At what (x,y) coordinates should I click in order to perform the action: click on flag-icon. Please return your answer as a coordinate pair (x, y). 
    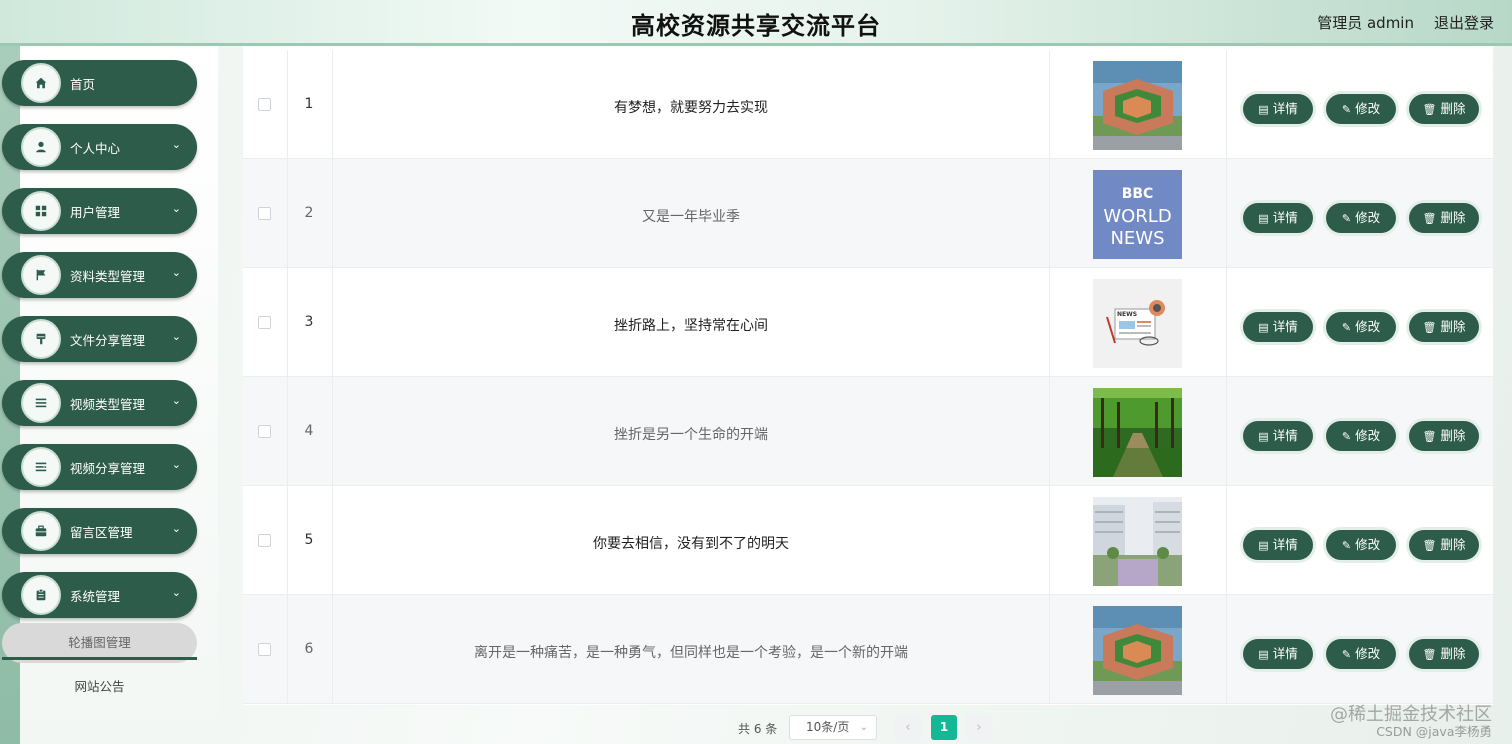
    Looking at the image, I should click on (41, 275).